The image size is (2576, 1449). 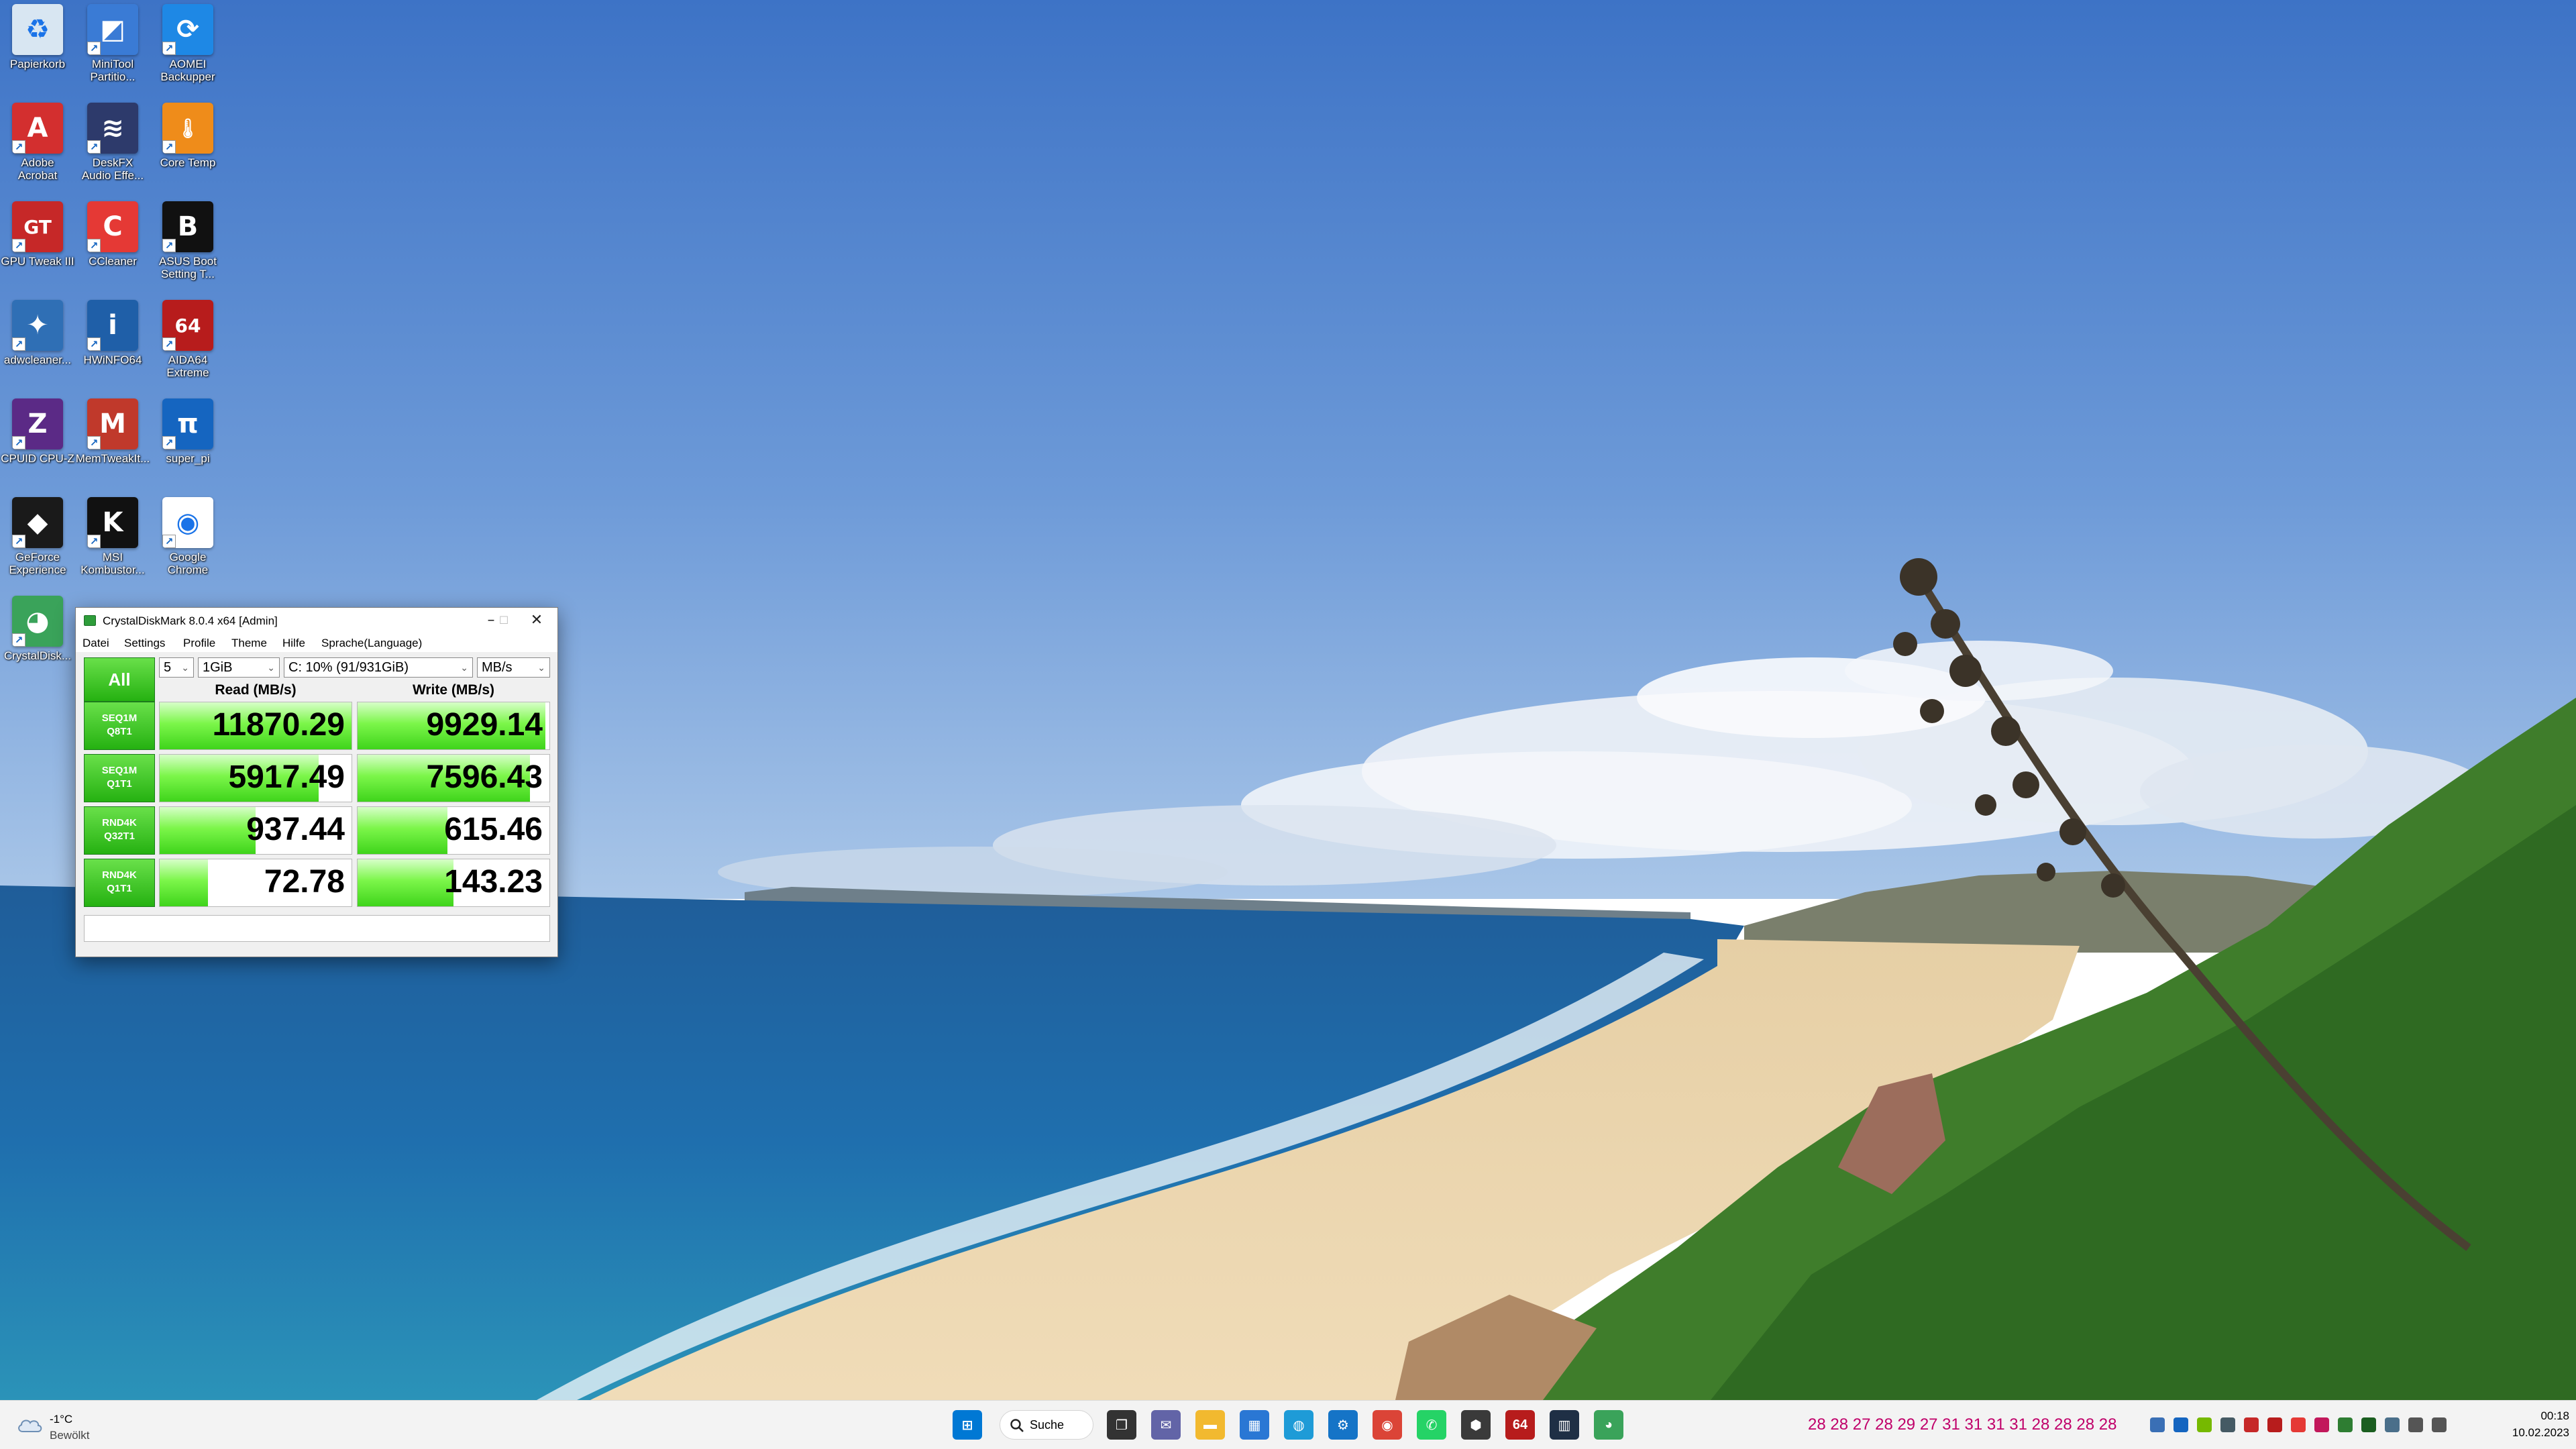 What do you see at coordinates (37, 47) in the screenshot?
I see `desktop-icon-recycle-bin: ♻ Papierkorb` at bounding box center [37, 47].